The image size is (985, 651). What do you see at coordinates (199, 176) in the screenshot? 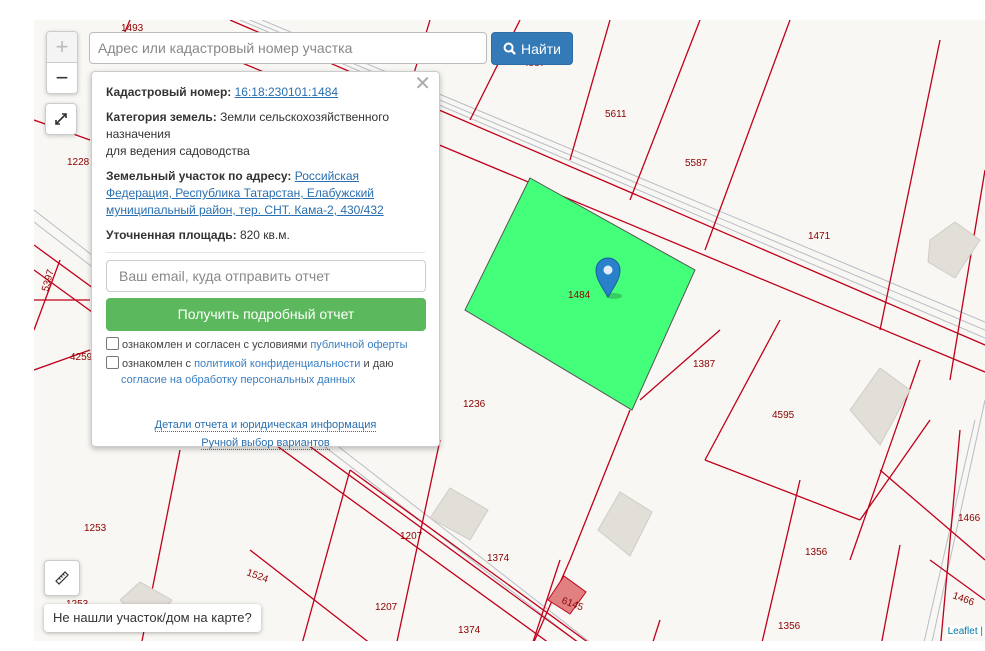
I see `address-label: Земельный участок по адресу:` at bounding box center [199, 176].